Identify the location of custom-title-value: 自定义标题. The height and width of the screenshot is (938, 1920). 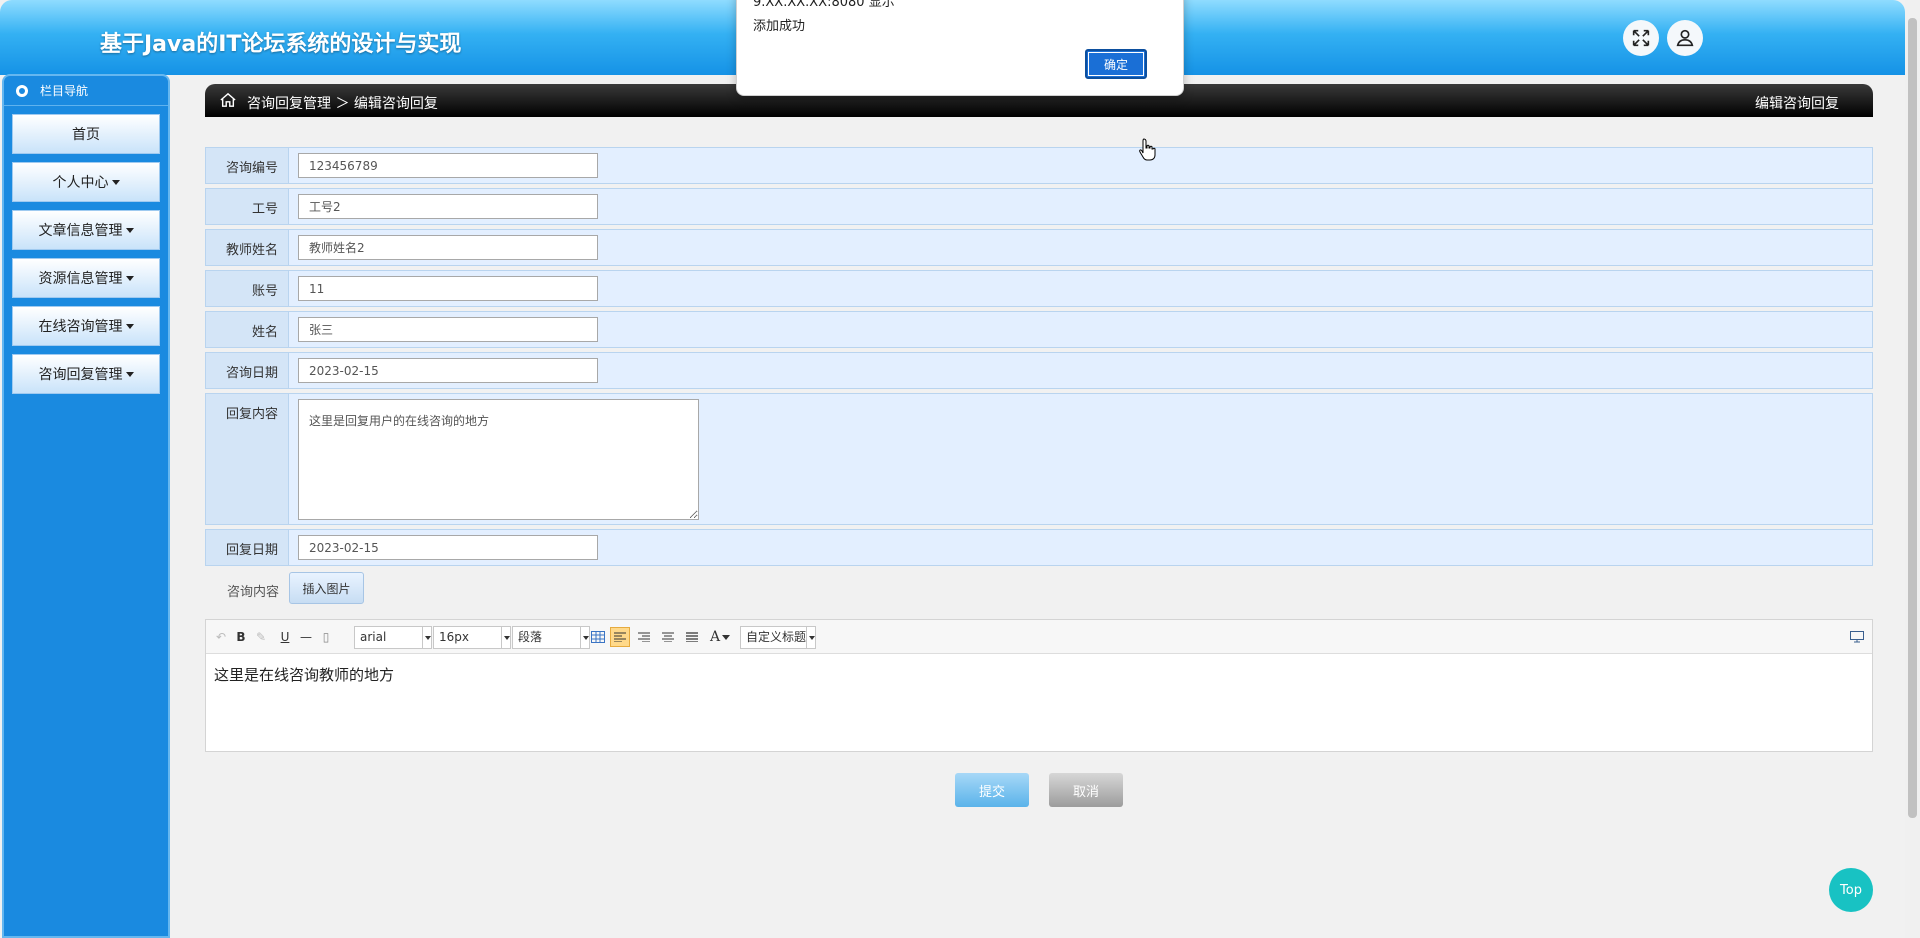
(776, 637).